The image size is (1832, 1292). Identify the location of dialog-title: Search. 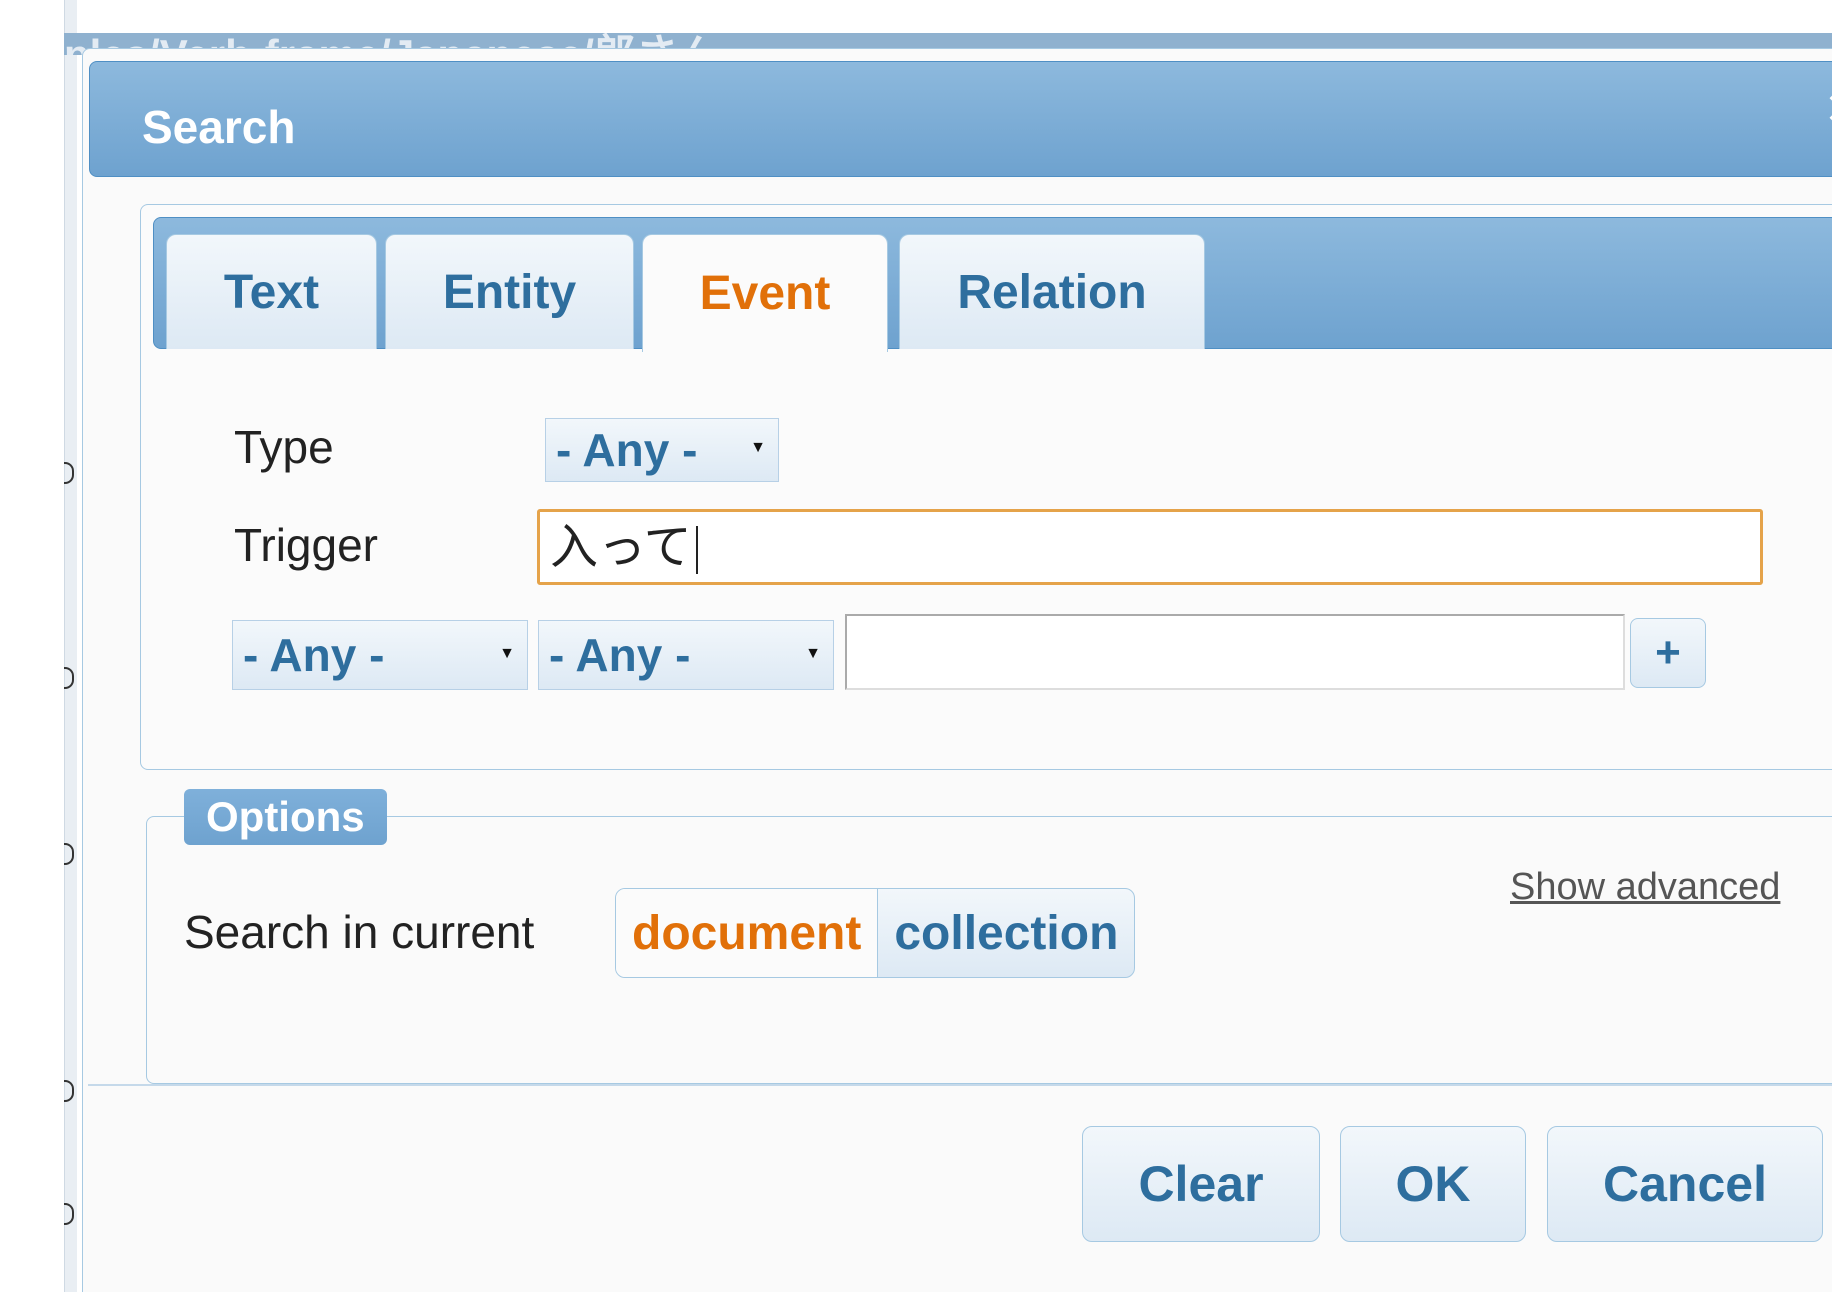
(219, 127).